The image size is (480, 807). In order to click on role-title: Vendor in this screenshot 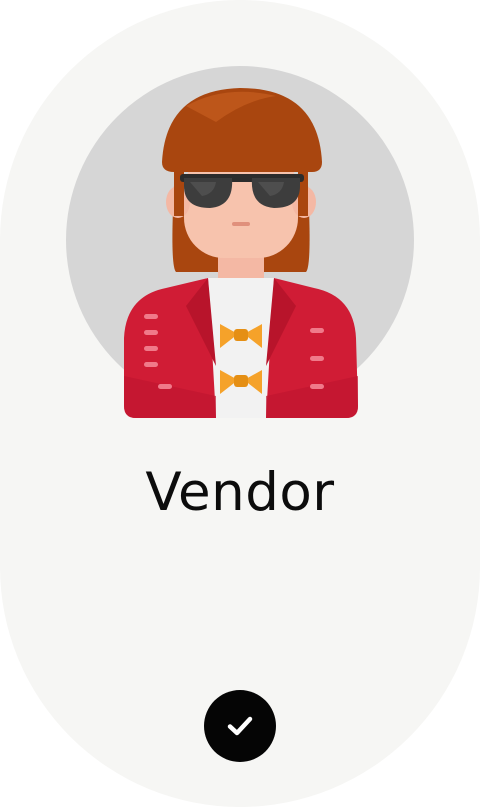, I will do `click(240, 492)`.